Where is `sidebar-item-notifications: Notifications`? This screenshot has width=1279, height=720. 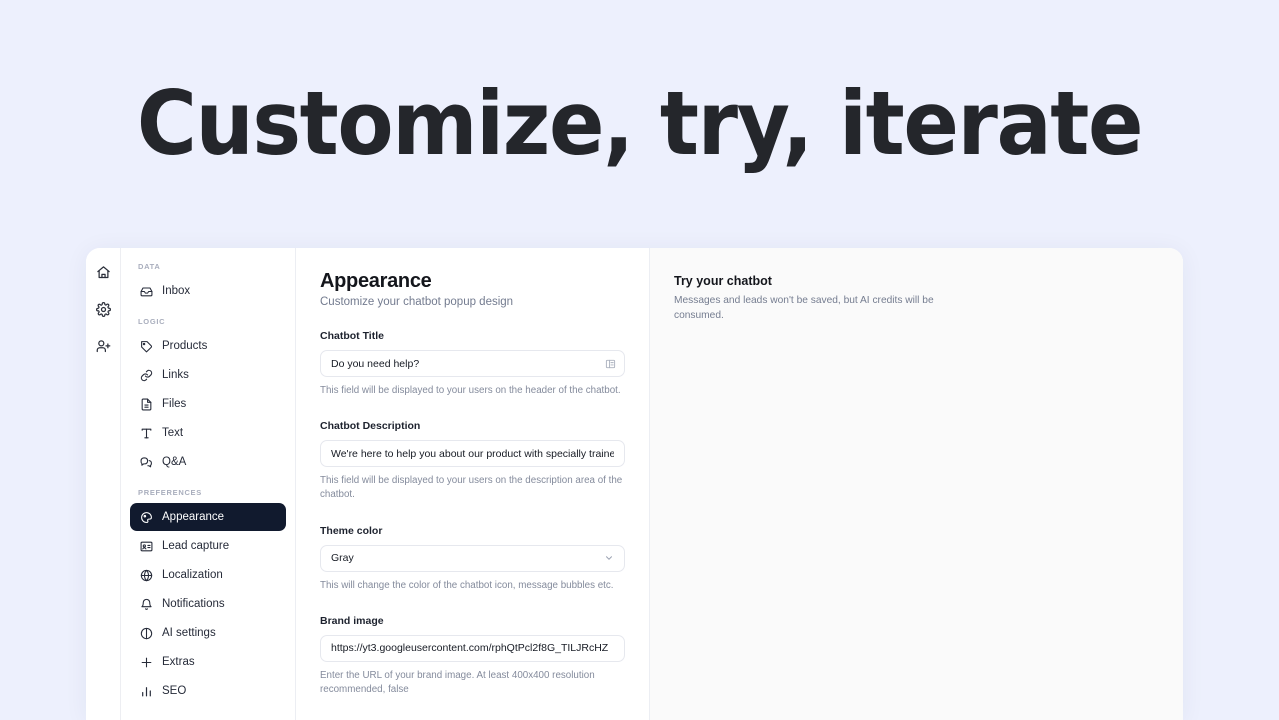
sidebar-item-notifications: Notifications is located at coordinates (208, 604).